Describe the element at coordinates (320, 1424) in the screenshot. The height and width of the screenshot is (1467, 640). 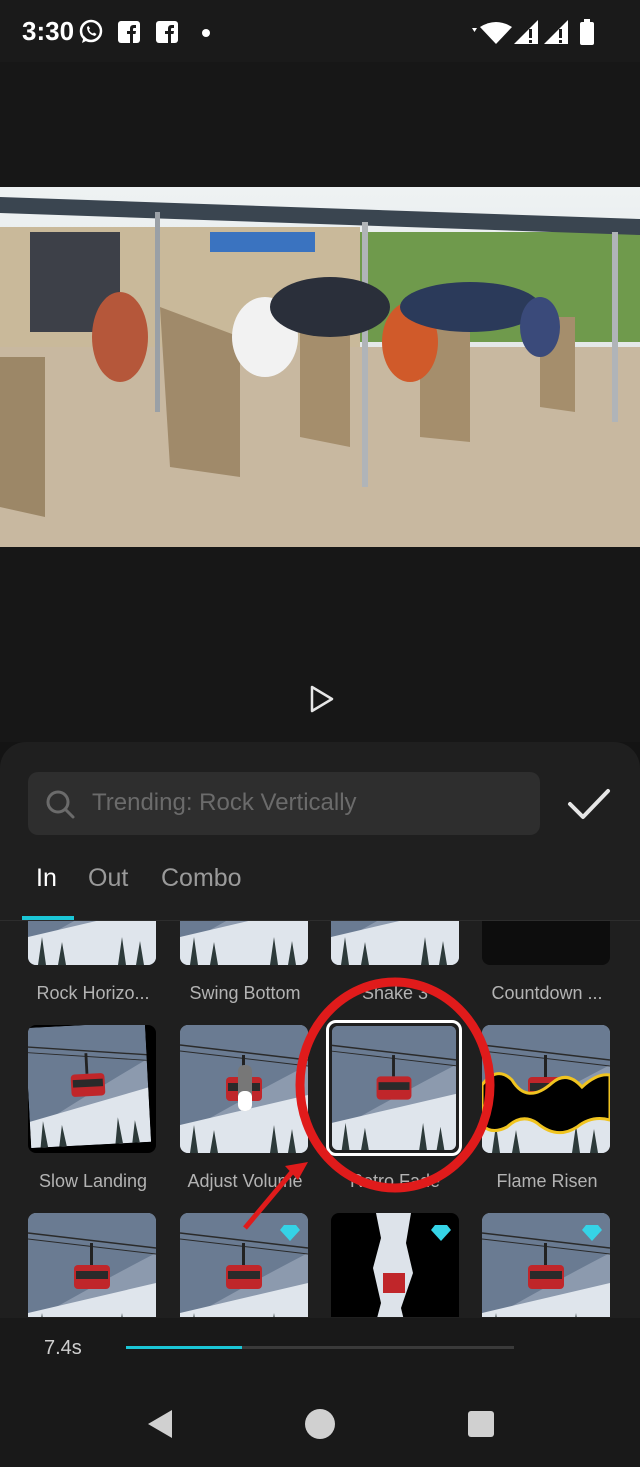
I see `home-icon` at that location.